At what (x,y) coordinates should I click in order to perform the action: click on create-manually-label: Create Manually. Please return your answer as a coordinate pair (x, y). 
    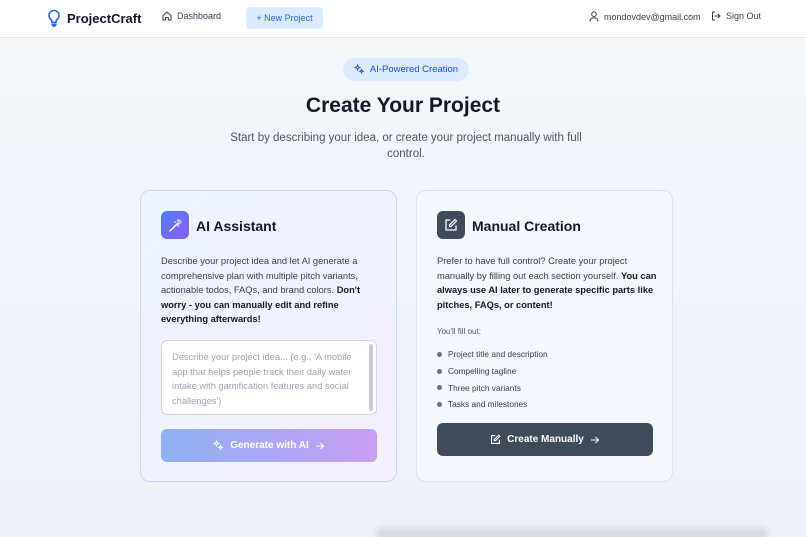
    Looking at the image, I should click on (545, 439).